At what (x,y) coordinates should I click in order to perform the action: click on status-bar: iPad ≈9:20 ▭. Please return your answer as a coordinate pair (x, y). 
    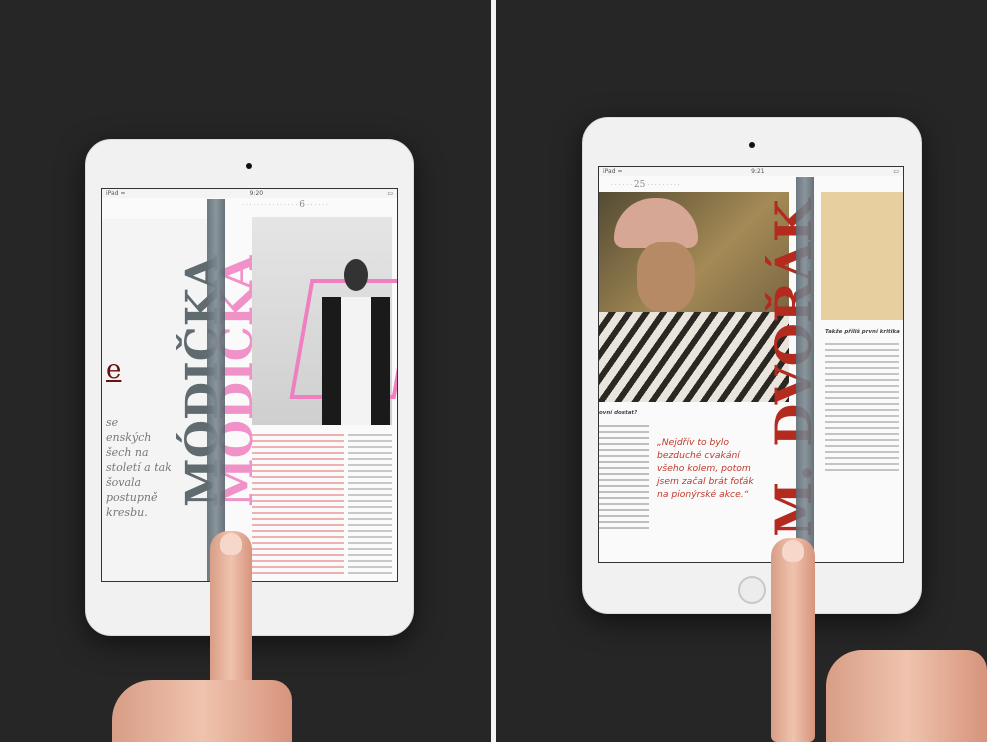
    Looking at the image, I should click on (249, 193).